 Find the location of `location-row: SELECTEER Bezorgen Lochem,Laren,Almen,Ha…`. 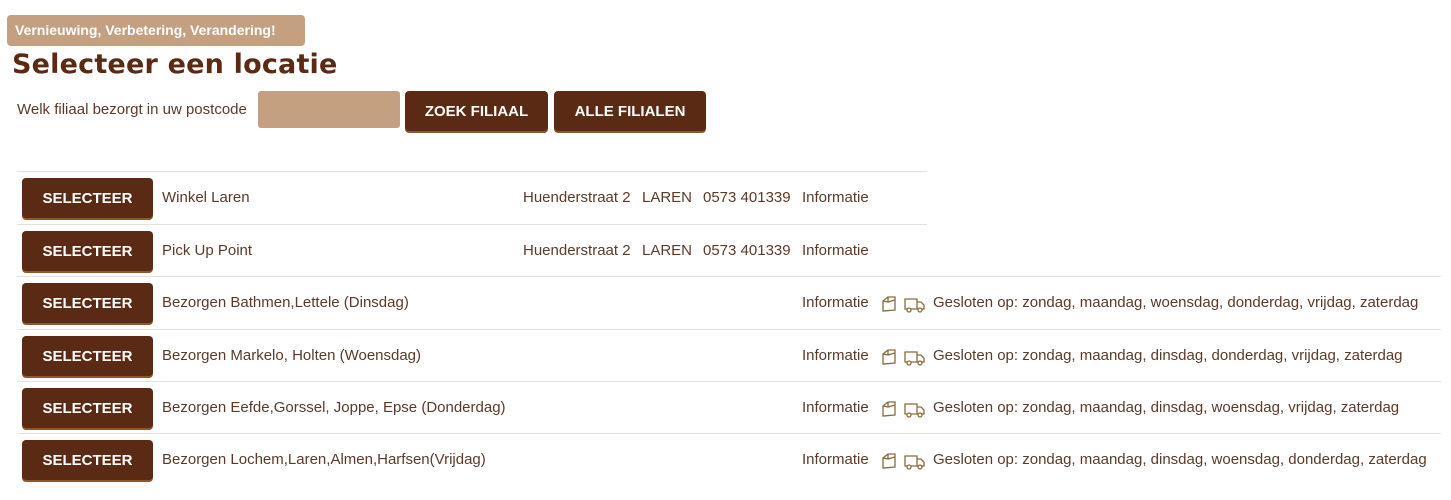

location-row: SELECTEER Bezorgen Lochem,Laren,Almen,Ha… is located at coordinates (729, 459).